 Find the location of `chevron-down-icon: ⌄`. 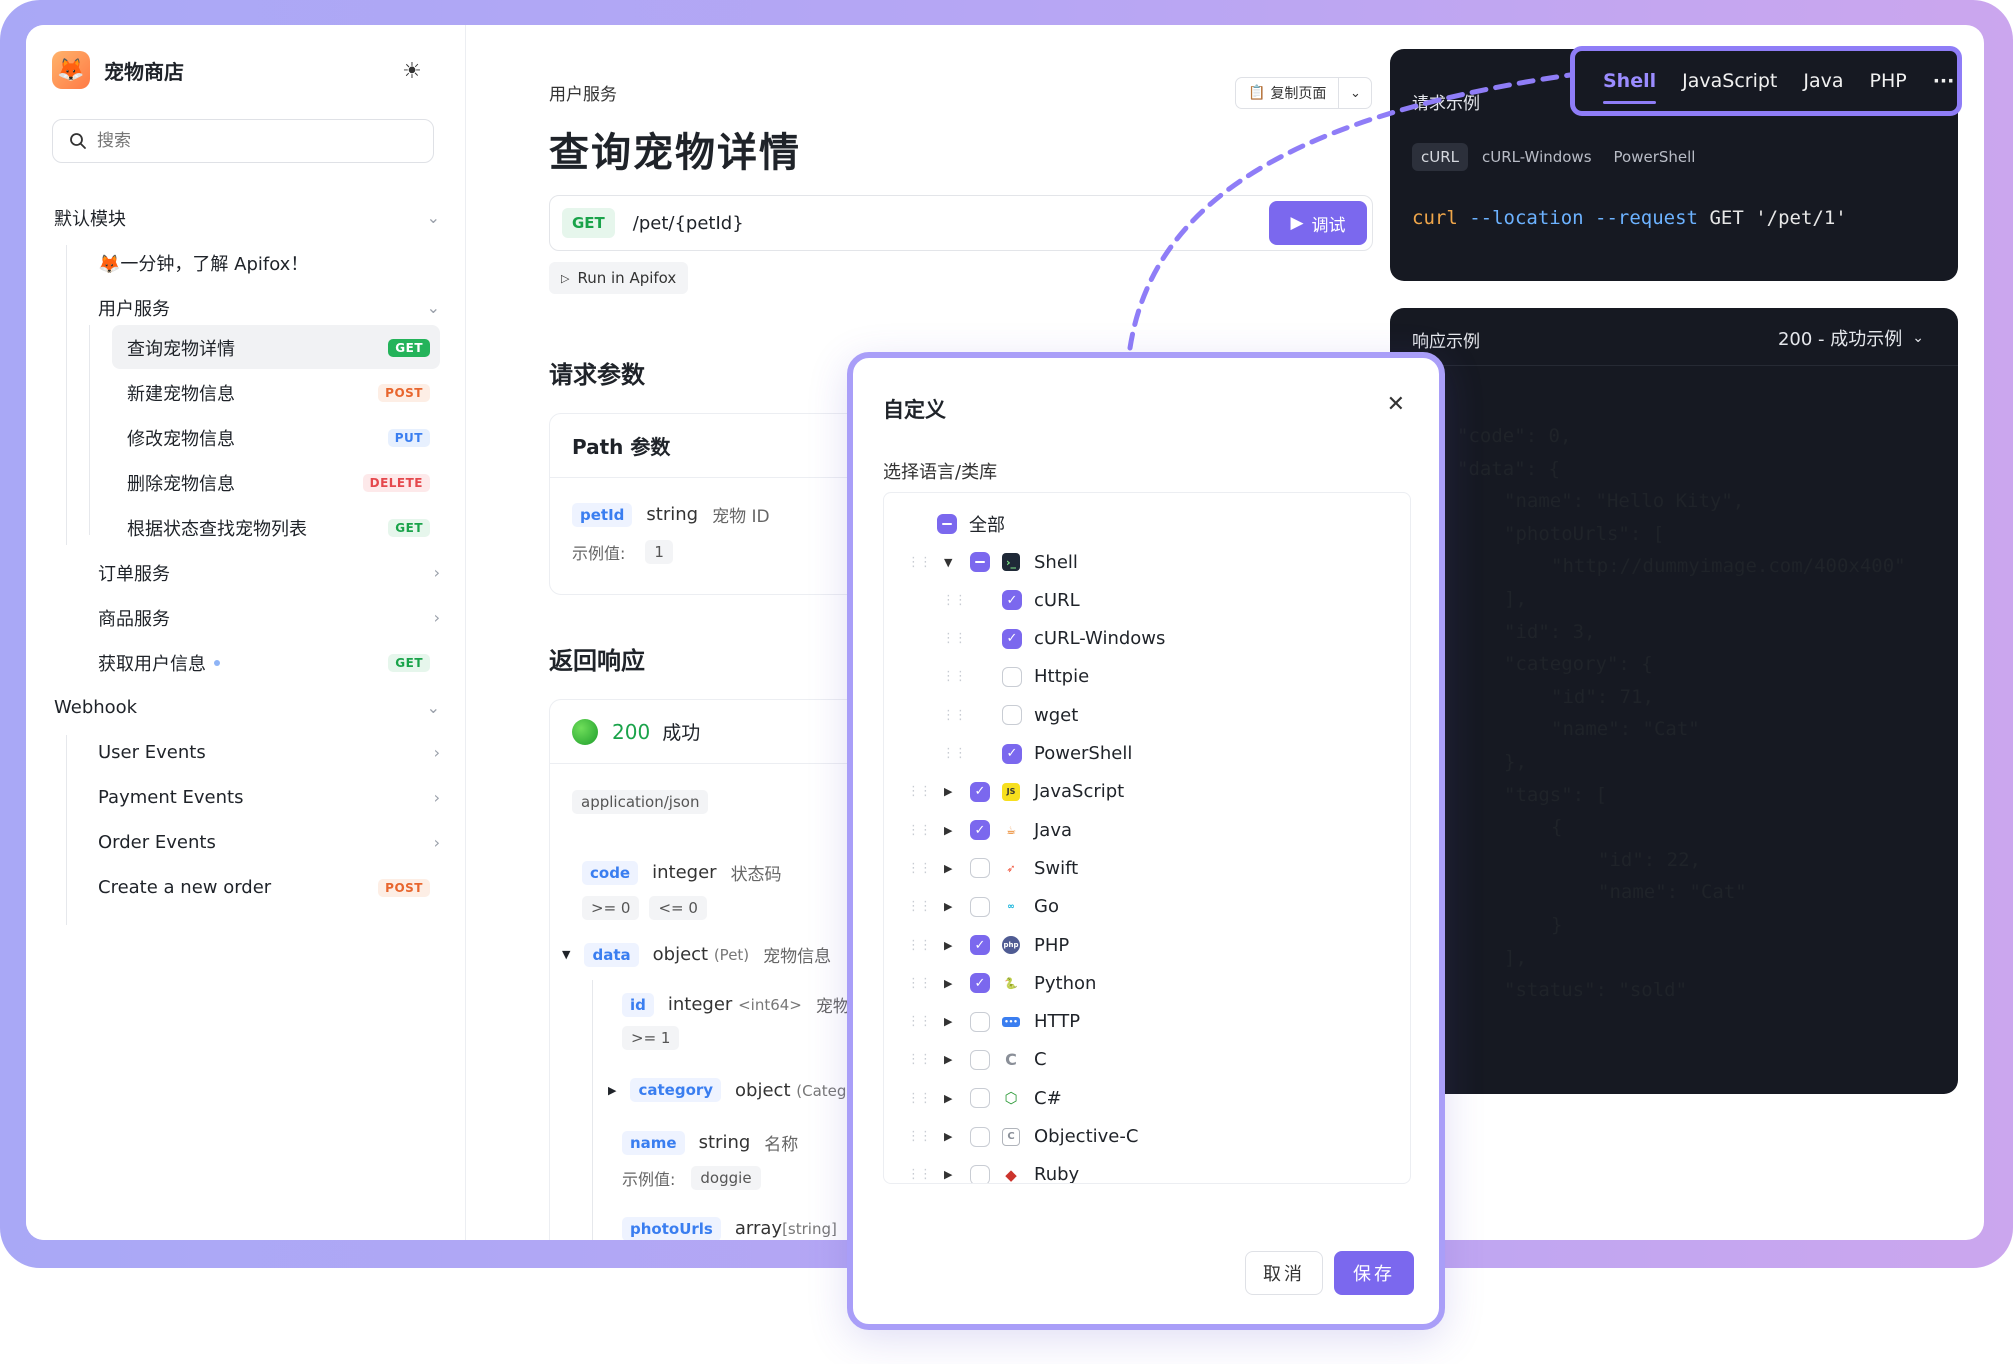

chevron-down-icon: ⌄ is located at coordinates (1355, 93).